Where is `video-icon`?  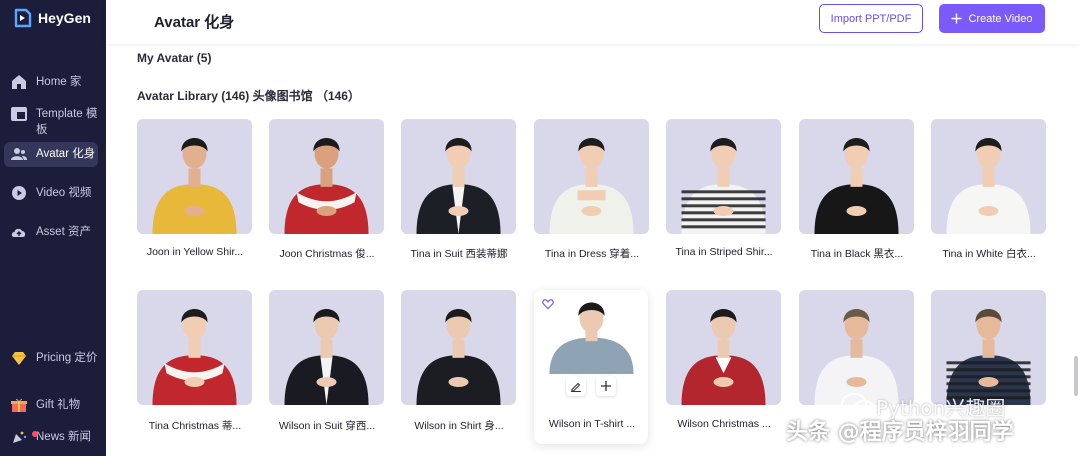 video-icon is located at coordinates (19, 193).